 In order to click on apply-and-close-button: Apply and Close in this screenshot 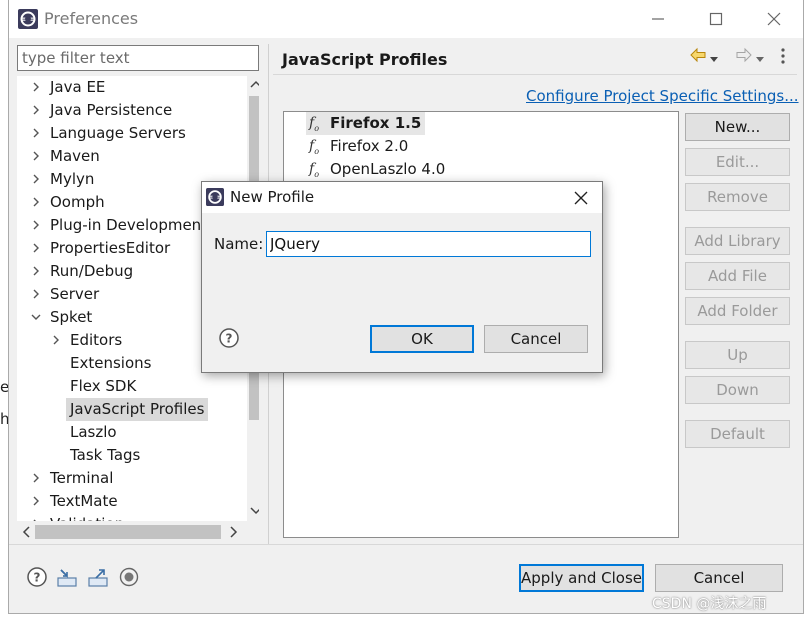, I will do `click(581, 578)`.